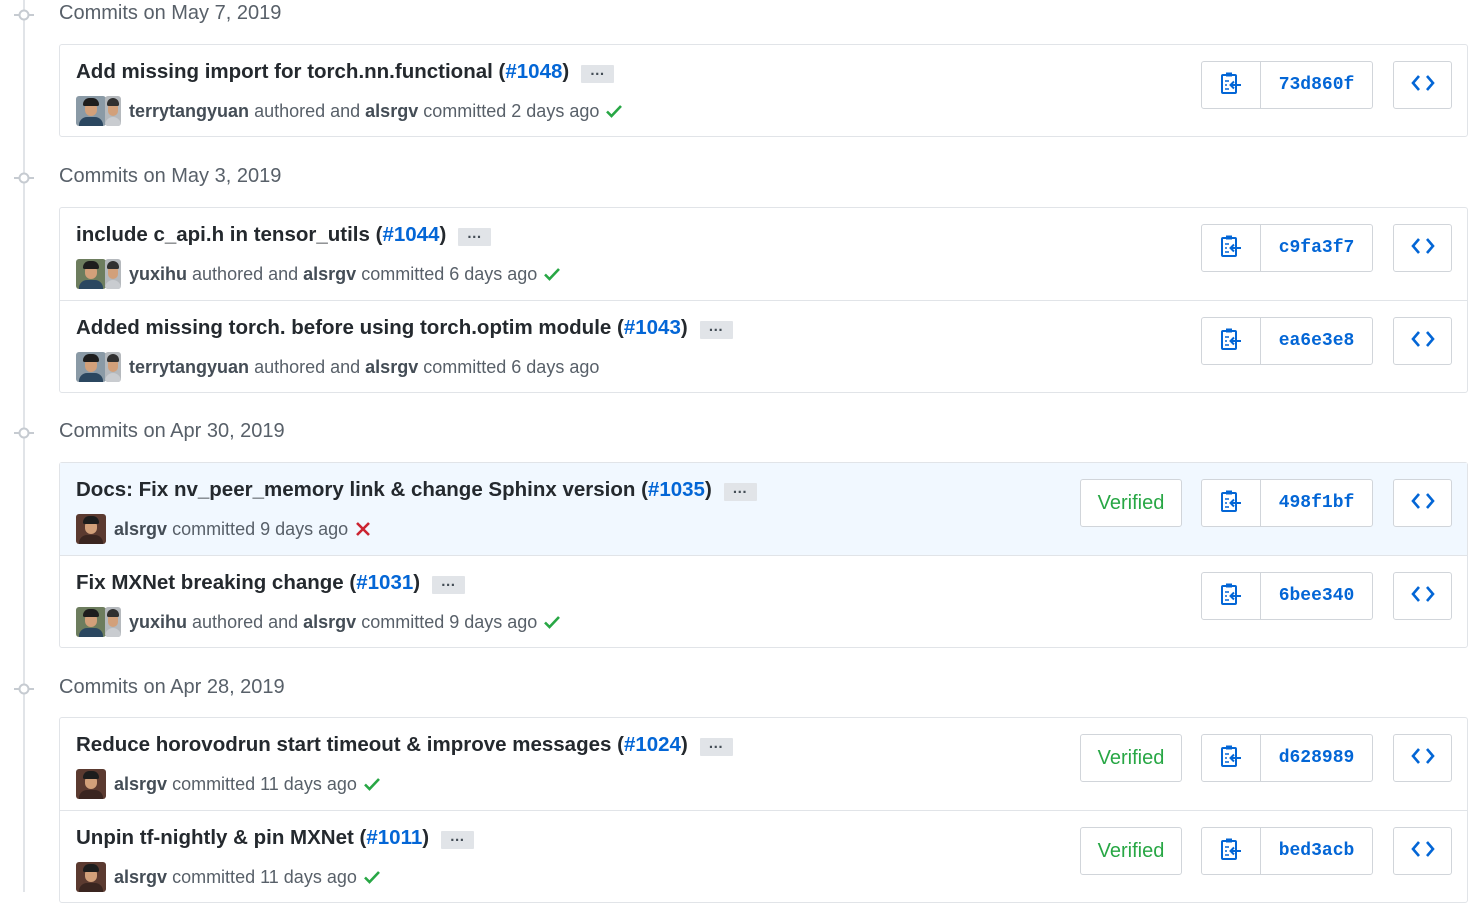 Image resolution: width=1476 pixels, height=903 pixels. What do you see at coordinates (1316, 85) in the screenshot?
I see `commit-sha-link: 73d860f` at bounding box center [1316, 85].